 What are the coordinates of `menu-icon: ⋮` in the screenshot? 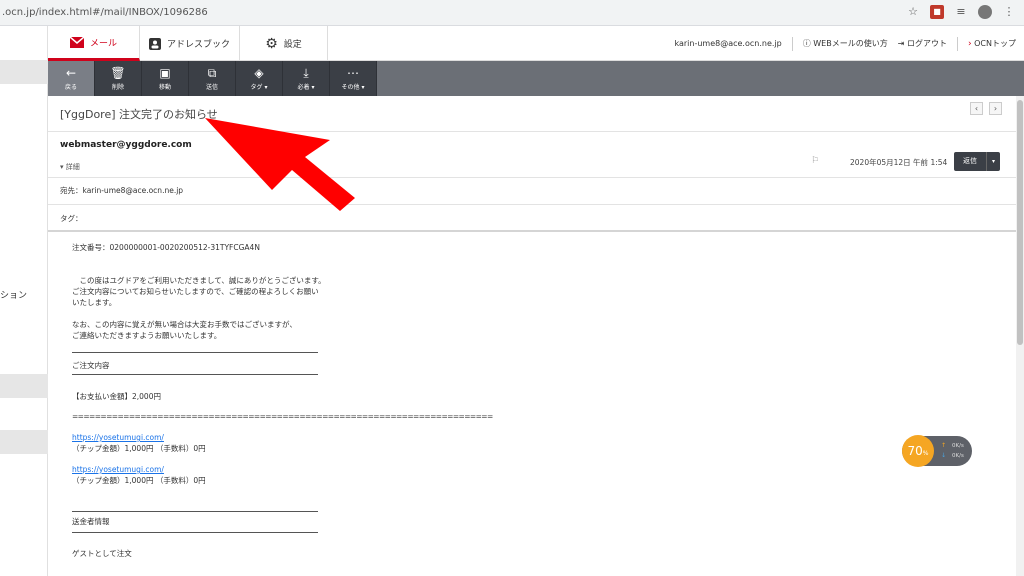 It's located at (1009, 12).